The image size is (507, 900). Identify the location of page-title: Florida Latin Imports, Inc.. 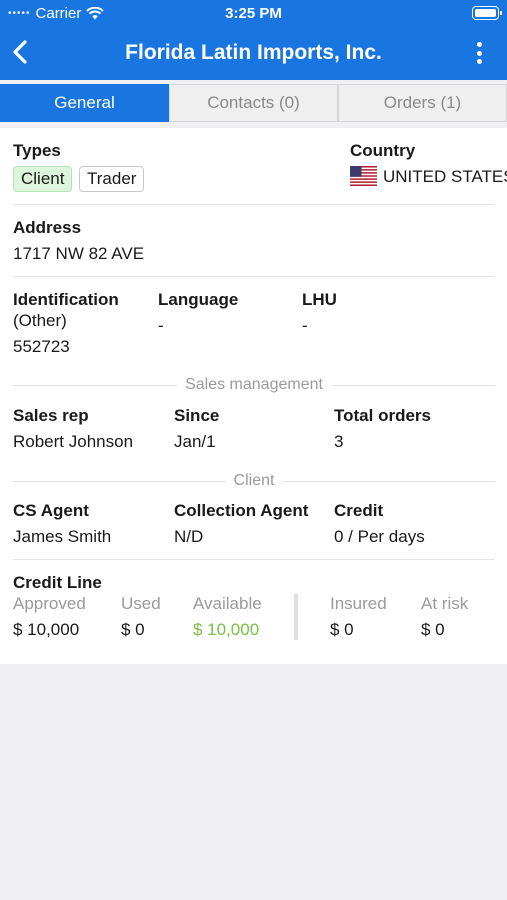
(253, 52).